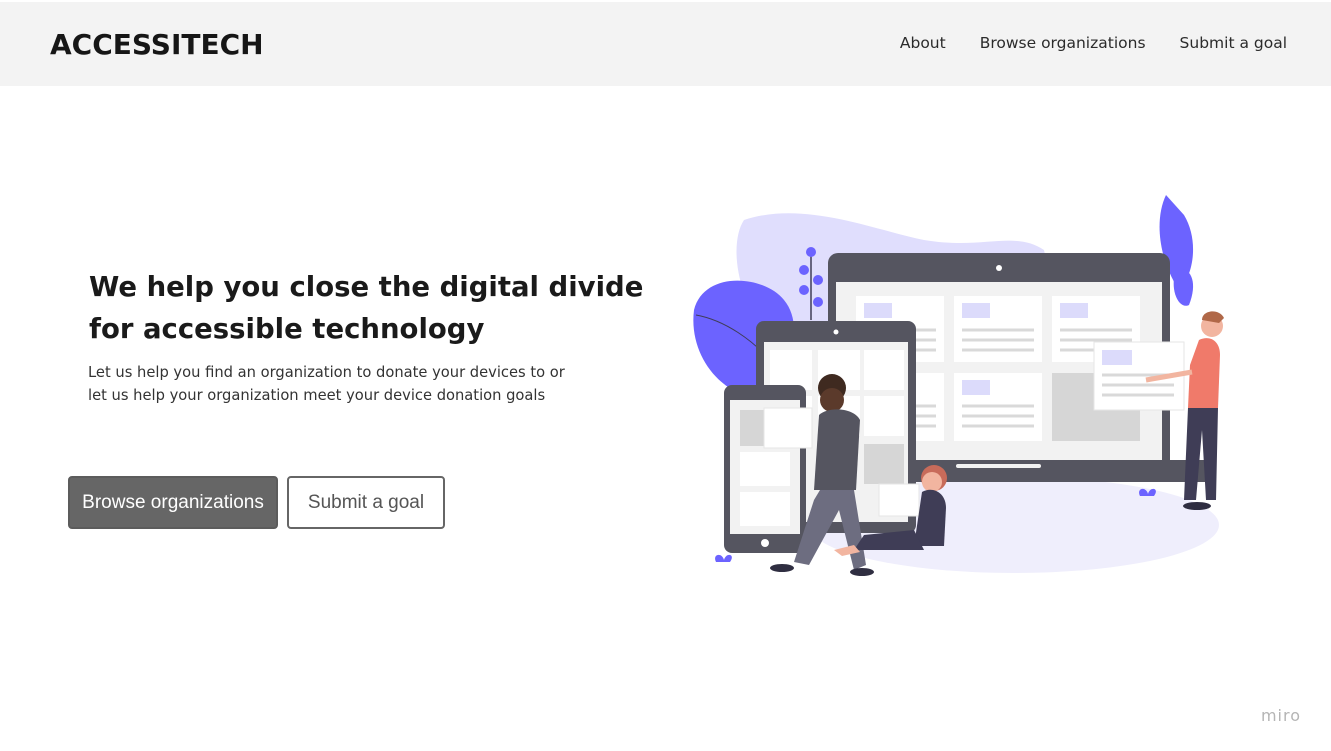 This screenshot has width=1331, height=751. What do you see at coordinates (1233, 43) in the screenshot?
I see `nav-link-submit-goal: Submit a goal` at bounding box center [1233, 43].